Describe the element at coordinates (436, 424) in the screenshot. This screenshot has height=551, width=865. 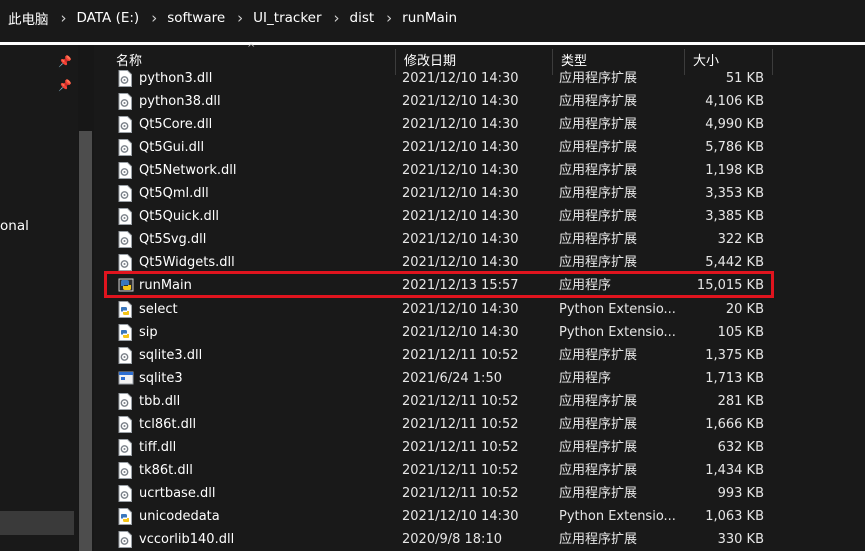
I see `file-row: tcl86t.dll 2021/12/11 10:52 应用程序扩展 1,666 KB` at that location.